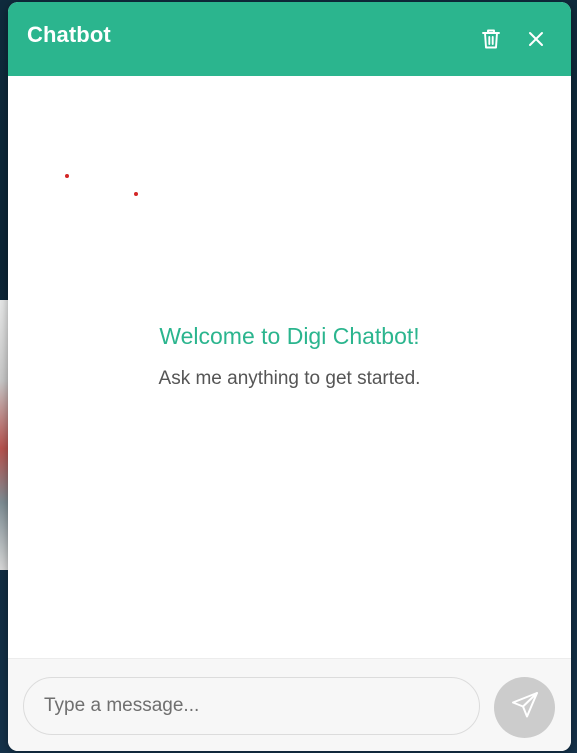 This screenshot has width=577, height=753. I want to click on send-button, so click(524, 707).